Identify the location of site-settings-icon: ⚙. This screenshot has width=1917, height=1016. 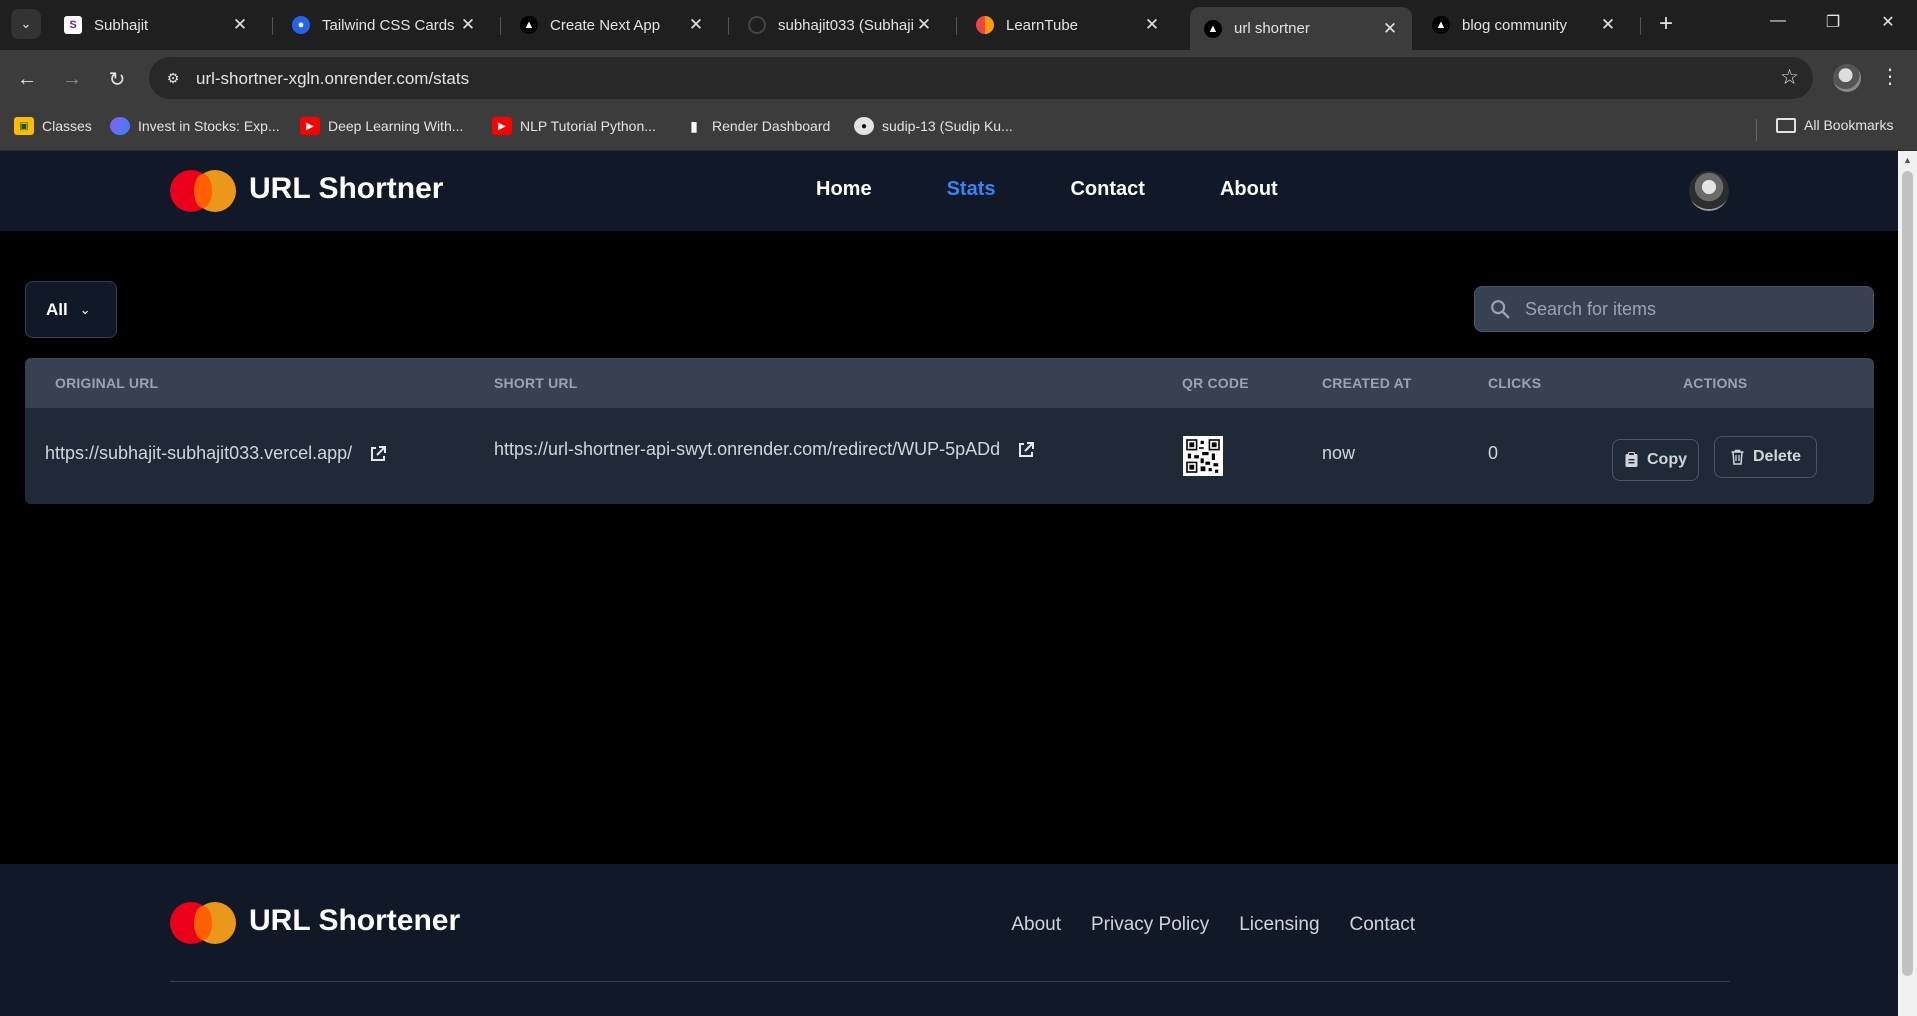
(173, 78).